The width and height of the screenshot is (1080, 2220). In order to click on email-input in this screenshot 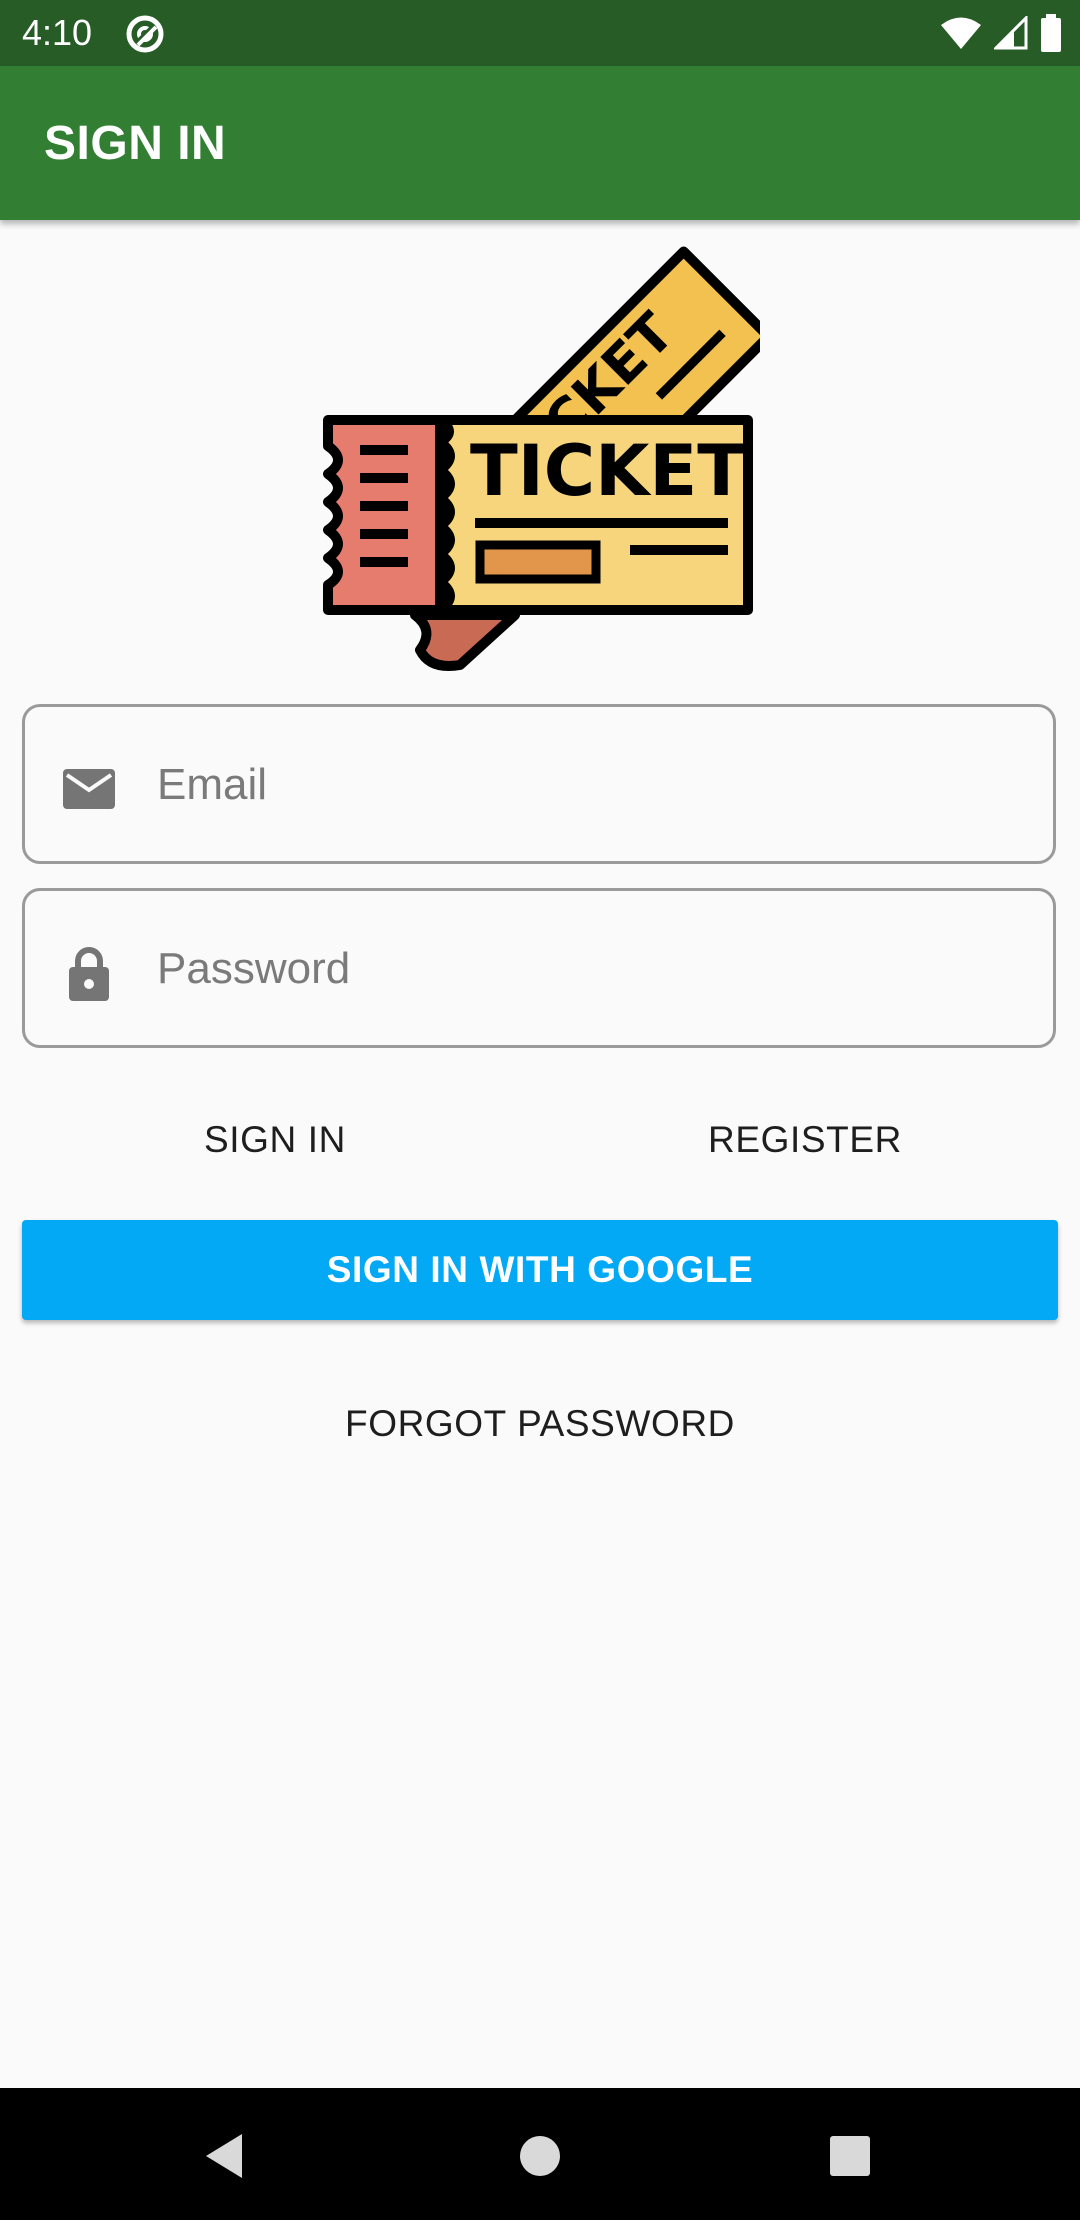, I will do `click(597, 785)`.